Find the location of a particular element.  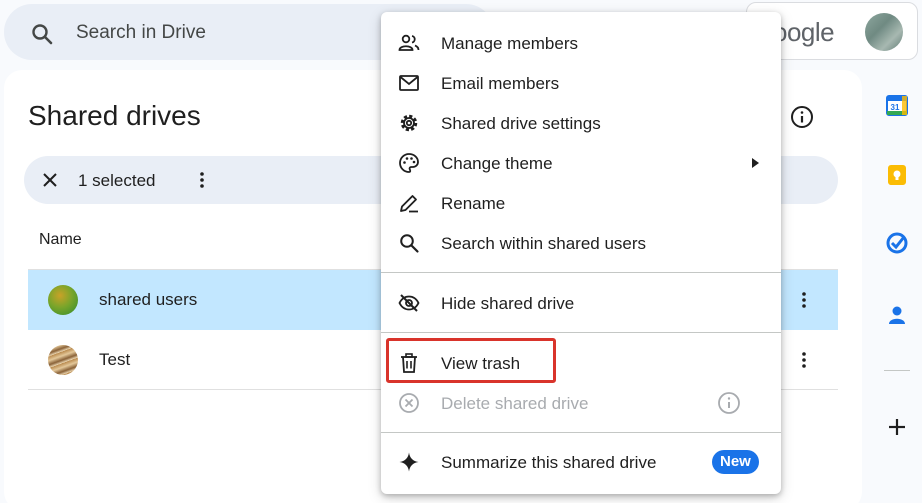

drive-name: Test is located at coordinates (115, 359).